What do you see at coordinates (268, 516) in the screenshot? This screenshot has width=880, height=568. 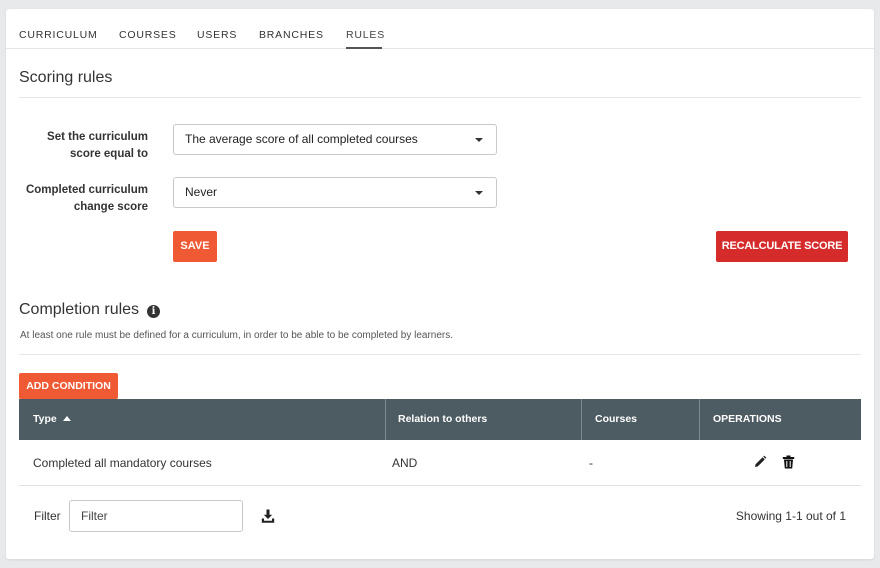 I see `download-icon` at bounding box center [268, 516].